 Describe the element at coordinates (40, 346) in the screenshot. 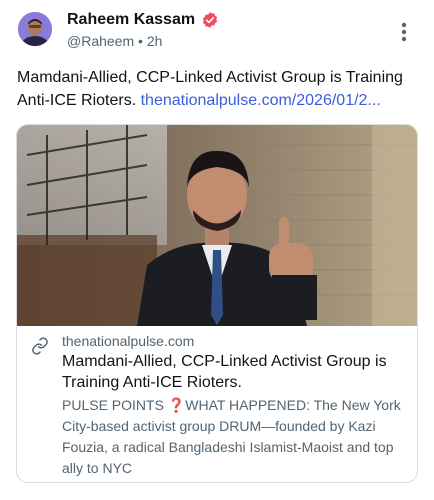

I see `link-icon` at that location.